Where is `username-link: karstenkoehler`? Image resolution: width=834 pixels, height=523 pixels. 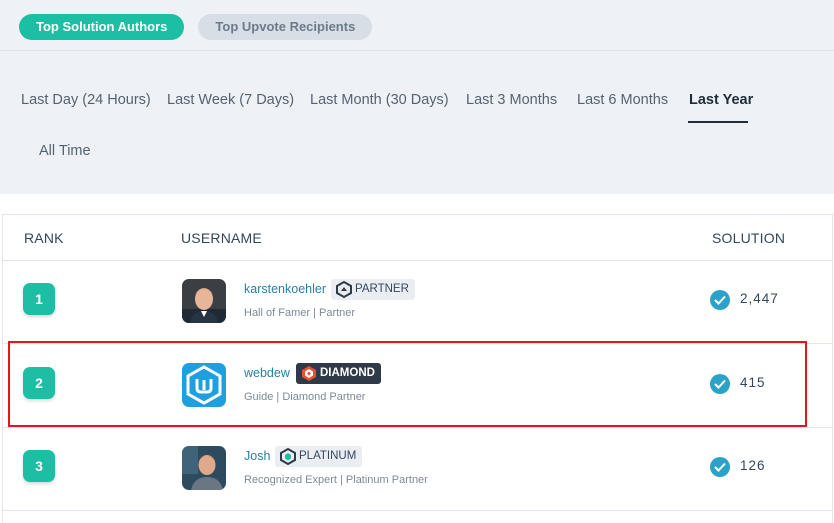 username-link: karstenkoehler is located at coordinates (285, 289).